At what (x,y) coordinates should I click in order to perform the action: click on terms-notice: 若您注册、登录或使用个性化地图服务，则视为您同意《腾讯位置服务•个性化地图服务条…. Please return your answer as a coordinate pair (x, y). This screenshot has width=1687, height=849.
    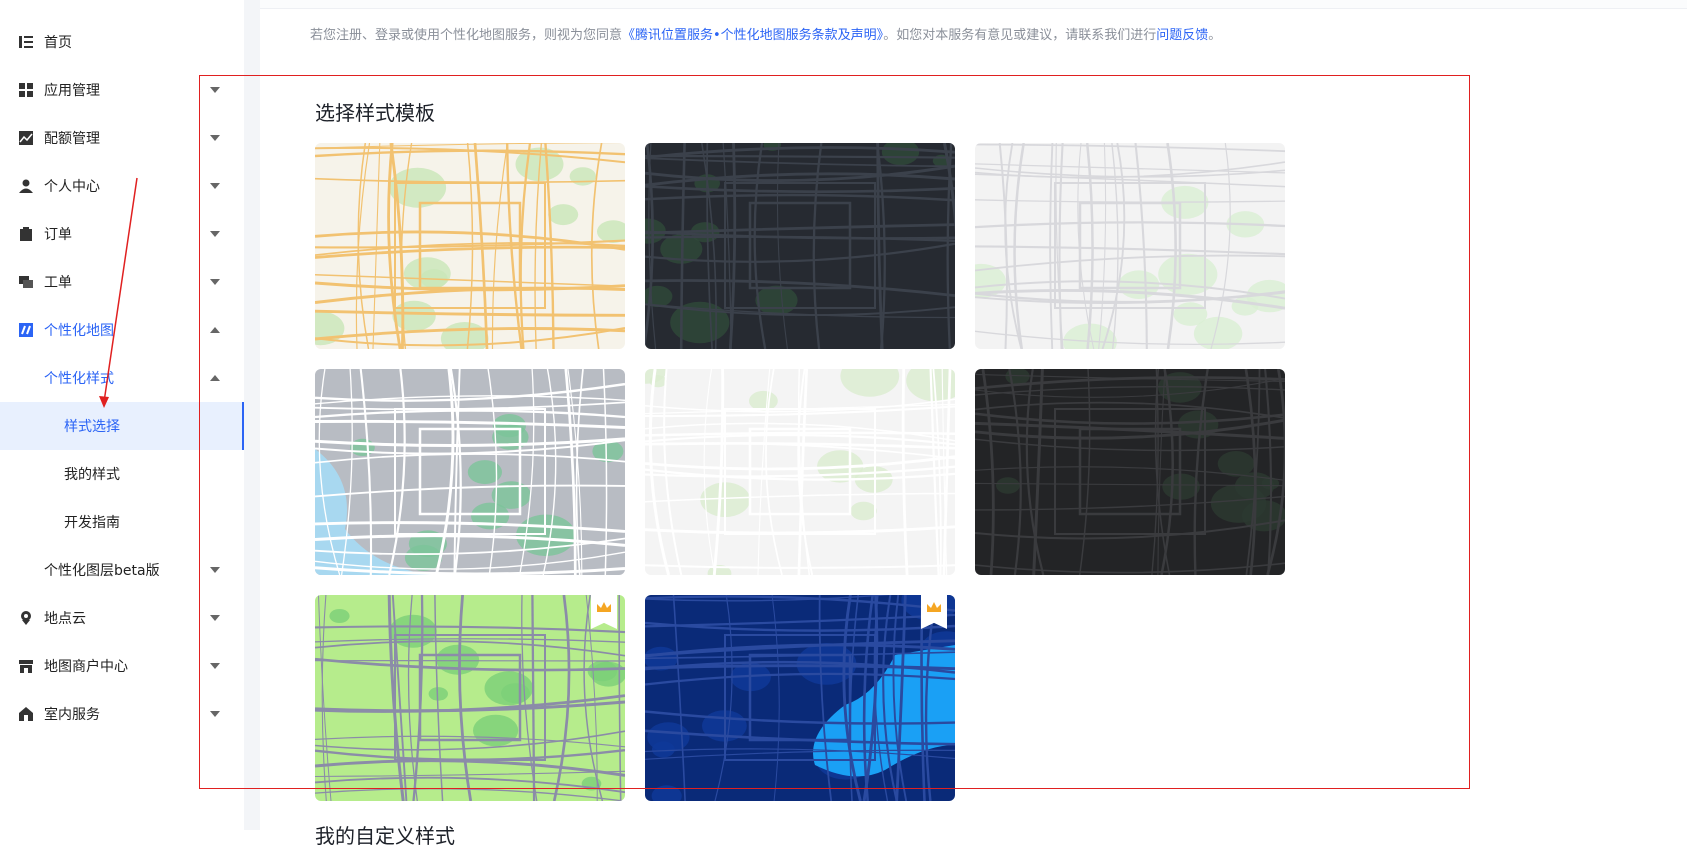
    Looking at the image, I should click on (765, 33).